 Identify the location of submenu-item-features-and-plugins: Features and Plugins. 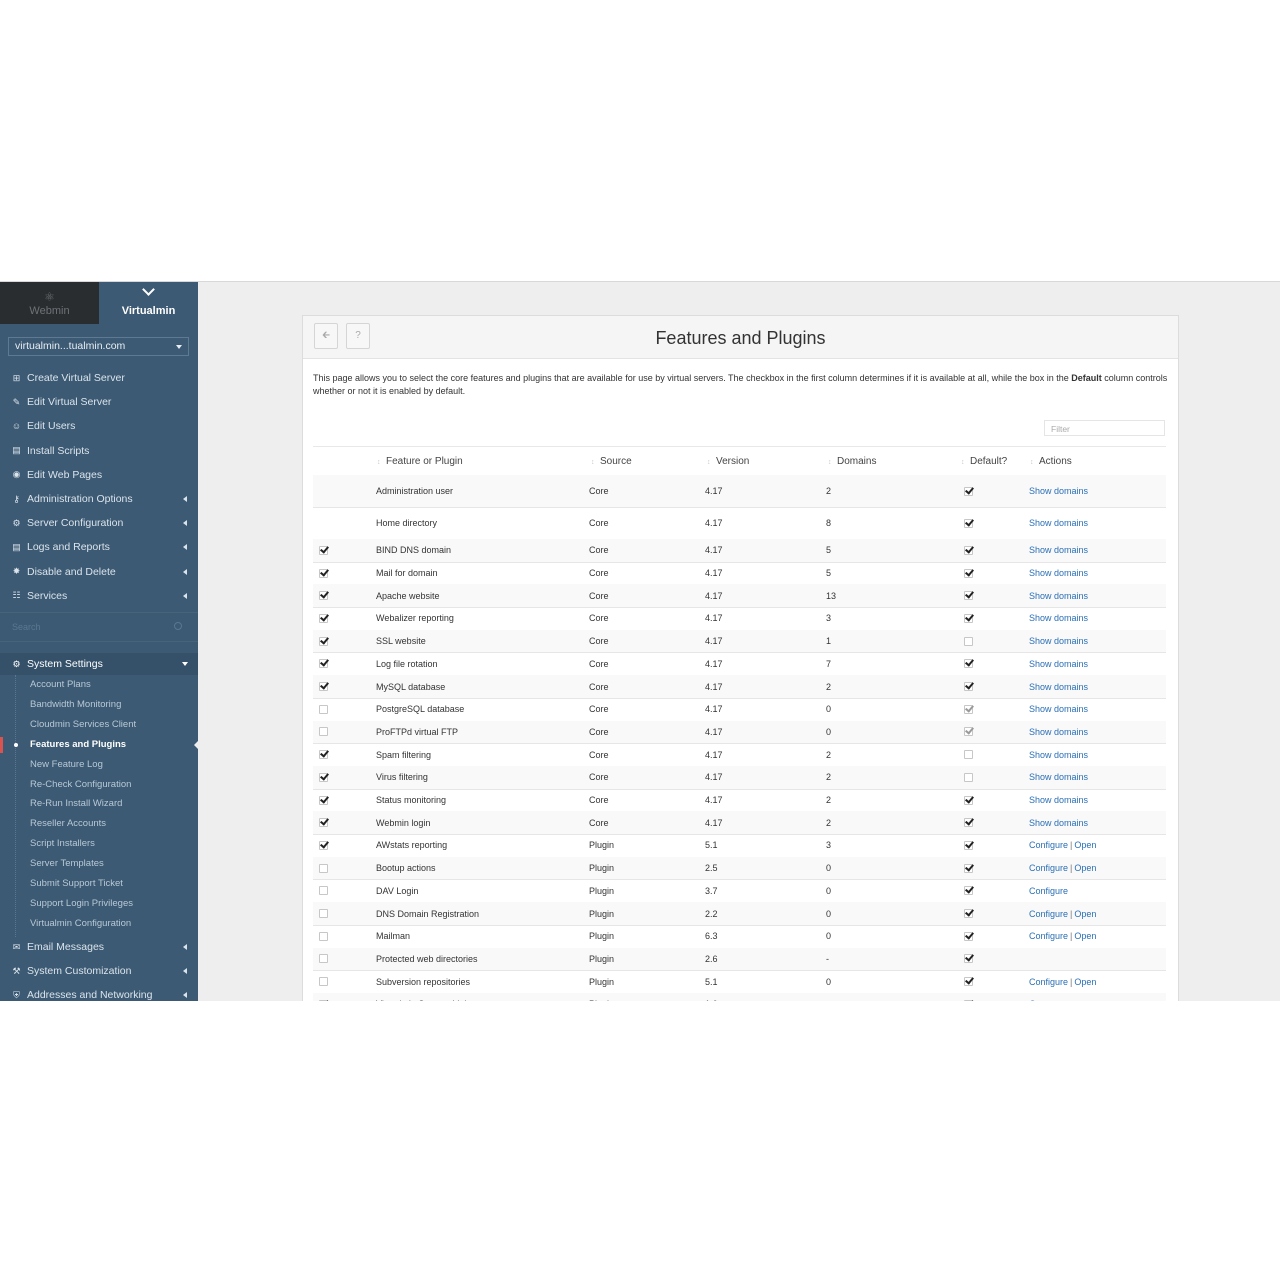
(99, 745).